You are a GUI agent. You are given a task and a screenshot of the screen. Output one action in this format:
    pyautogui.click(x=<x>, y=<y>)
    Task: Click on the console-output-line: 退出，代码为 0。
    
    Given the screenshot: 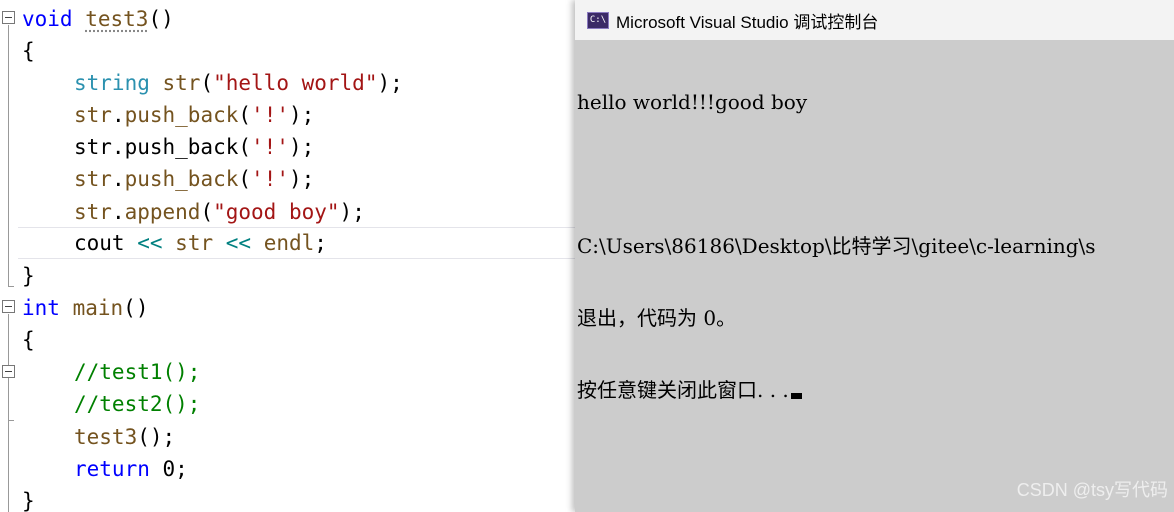 What is the action you would take?
    pyautogui.click(x=657, y=318)
    